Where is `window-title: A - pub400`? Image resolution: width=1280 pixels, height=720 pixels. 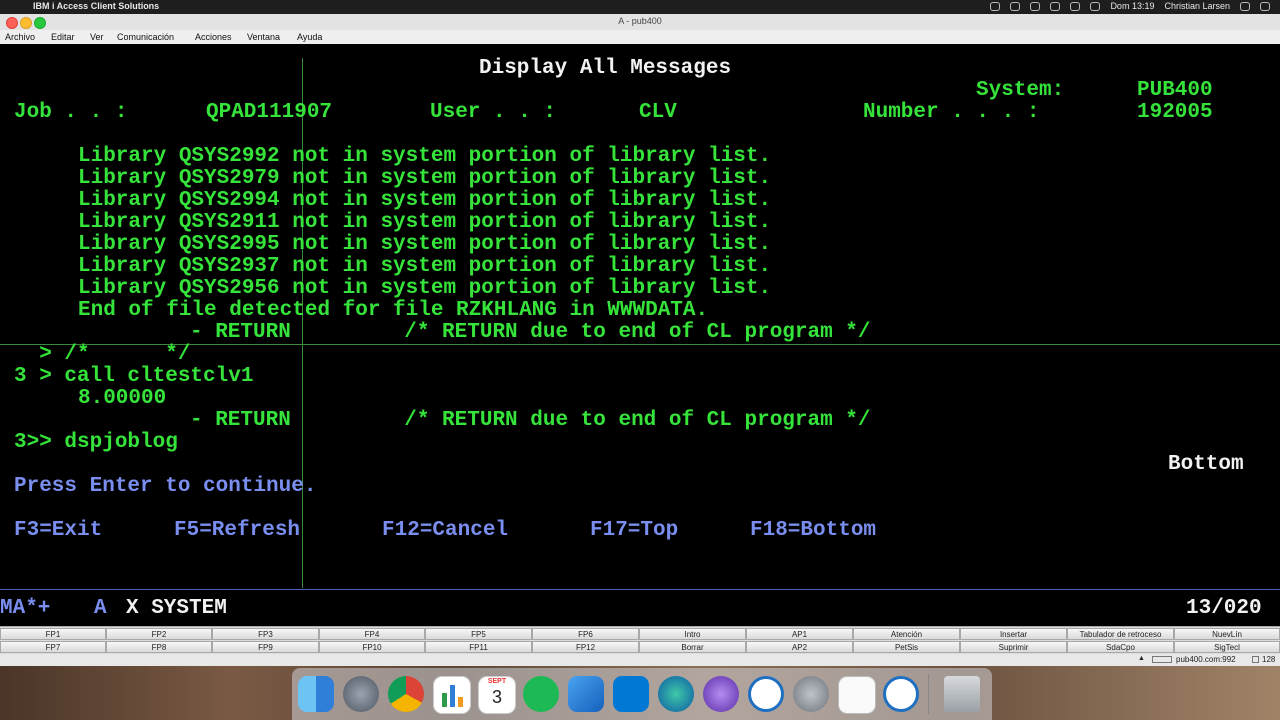 window-title: A - pub400 is located at coordinates (640, 21).